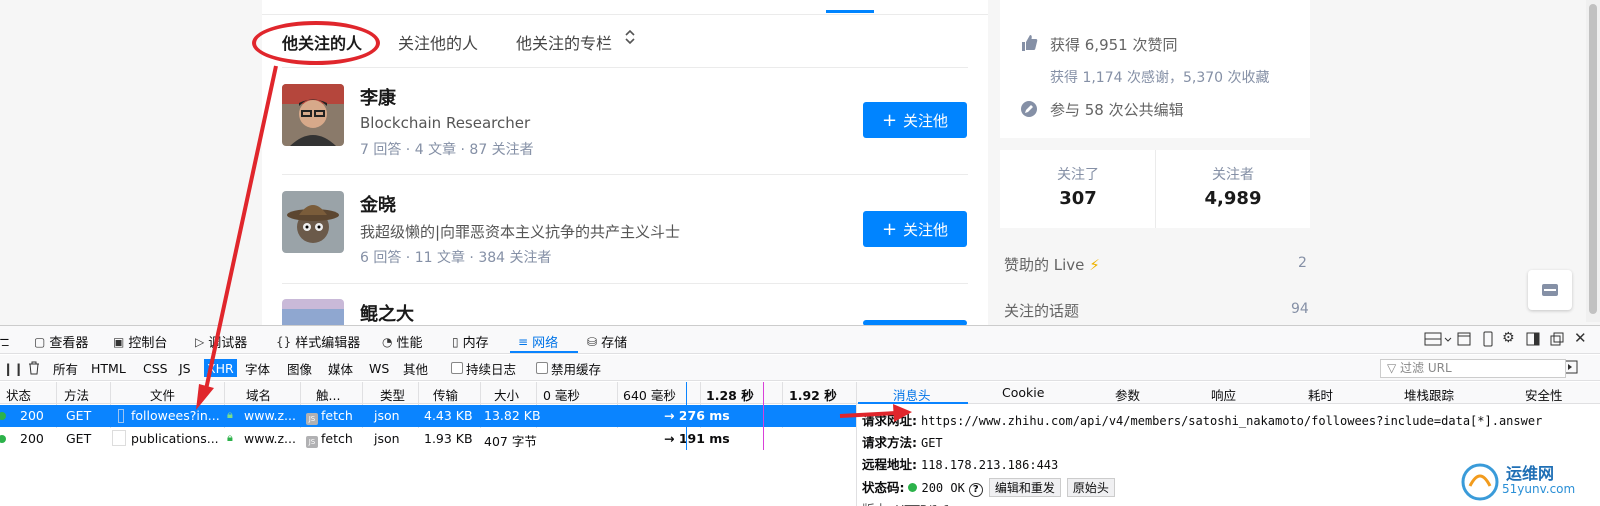  Describe the element at coordinates (1530, 473) in the screenshot. I see `watermark-brand: 运维网` at that location.